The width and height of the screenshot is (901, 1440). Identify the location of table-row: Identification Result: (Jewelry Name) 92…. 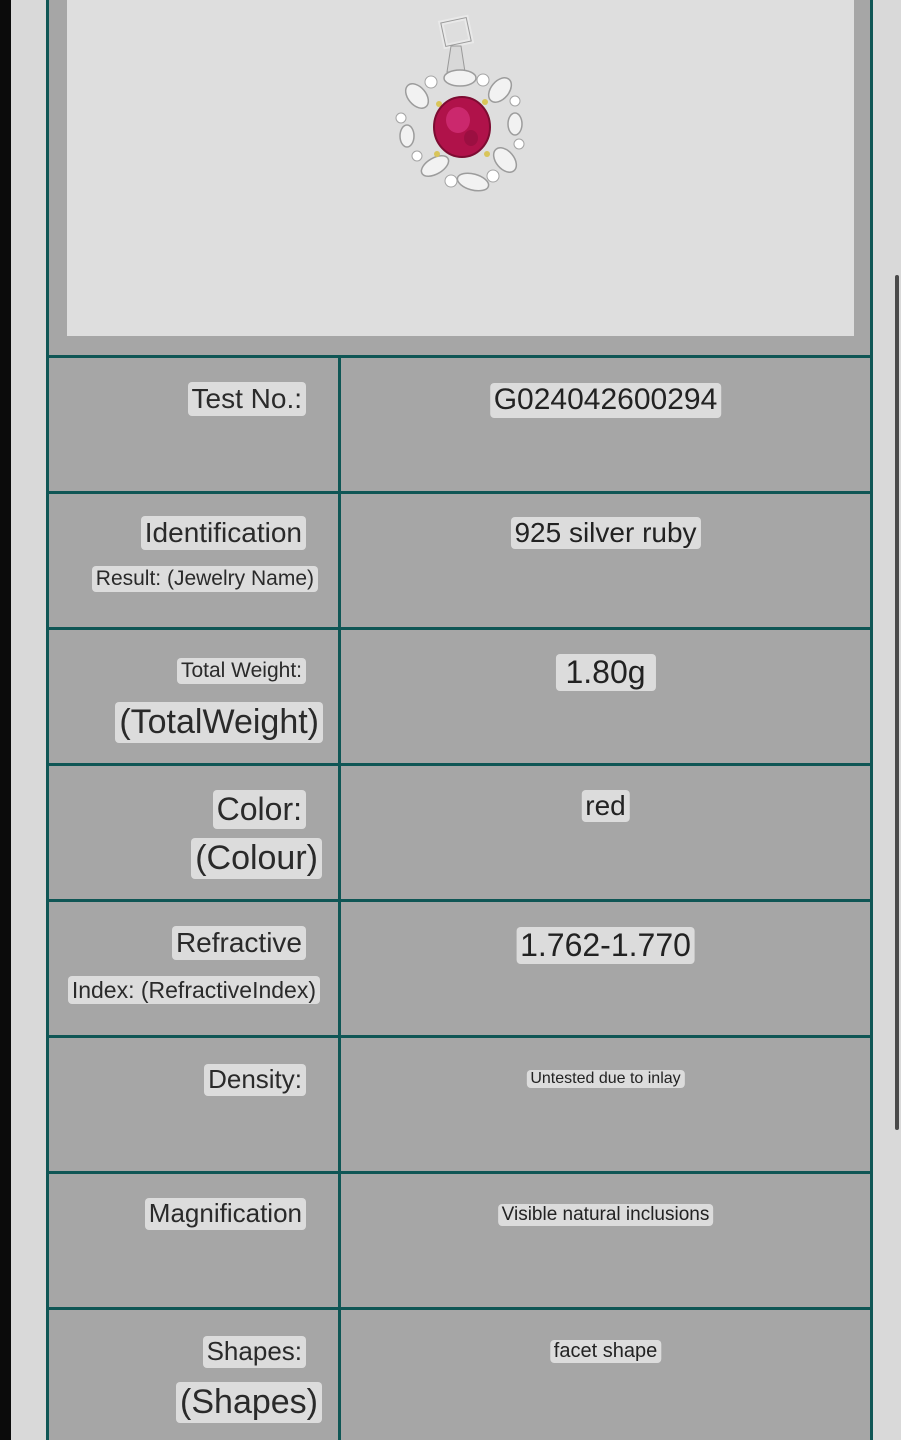
(459, 559).